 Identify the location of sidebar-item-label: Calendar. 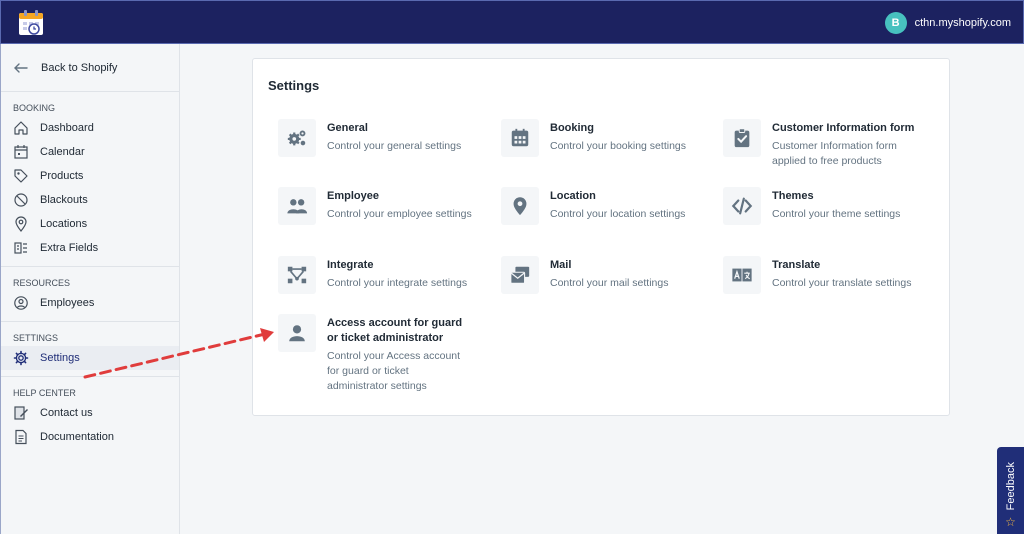
(62, 152).